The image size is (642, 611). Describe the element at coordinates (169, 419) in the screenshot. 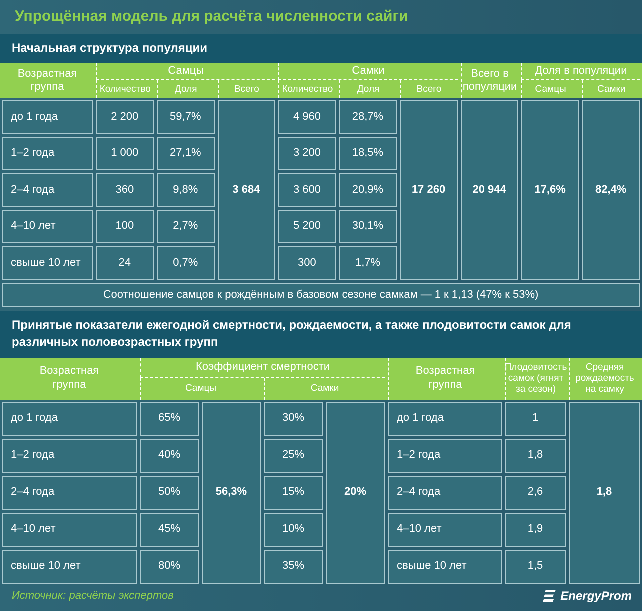

I see `table-cell: 65%` at that location.